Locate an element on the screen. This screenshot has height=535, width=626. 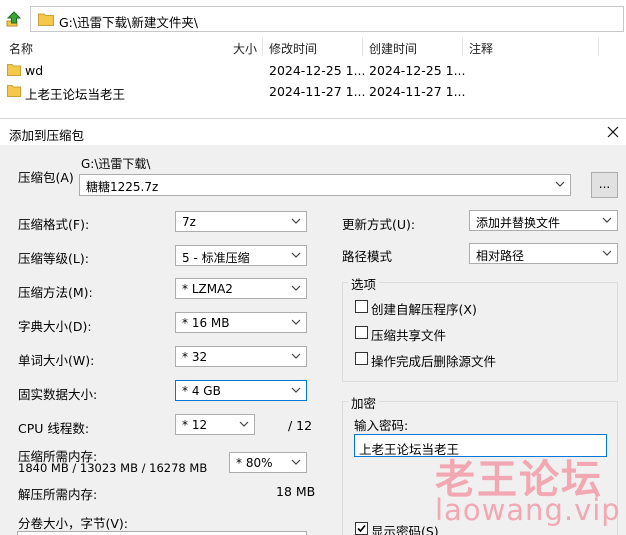
delete-after-checkbox is located at coordinates (361, 358).